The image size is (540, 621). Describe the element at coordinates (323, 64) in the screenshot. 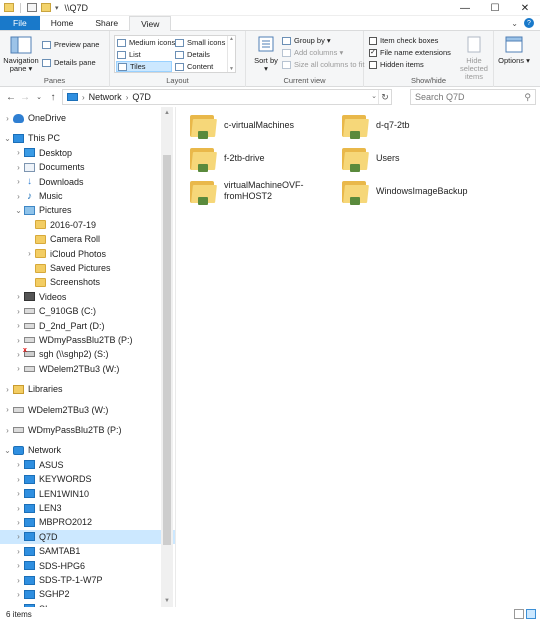

I see `size-columns-button: Size all columns to fit` at that location.